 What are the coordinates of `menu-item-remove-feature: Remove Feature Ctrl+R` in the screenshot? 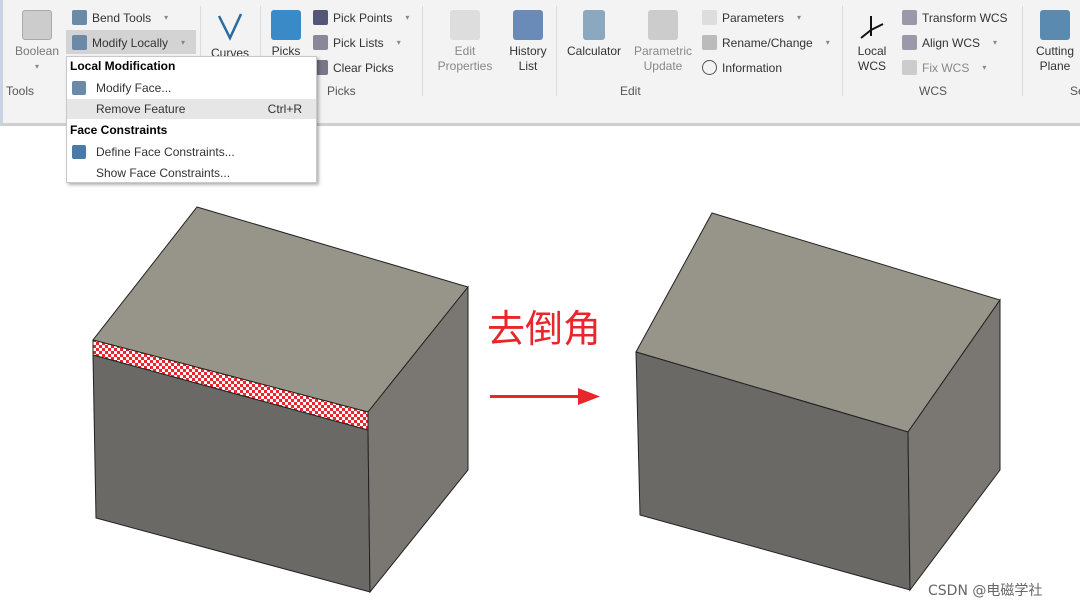 It's located at (191, 109).